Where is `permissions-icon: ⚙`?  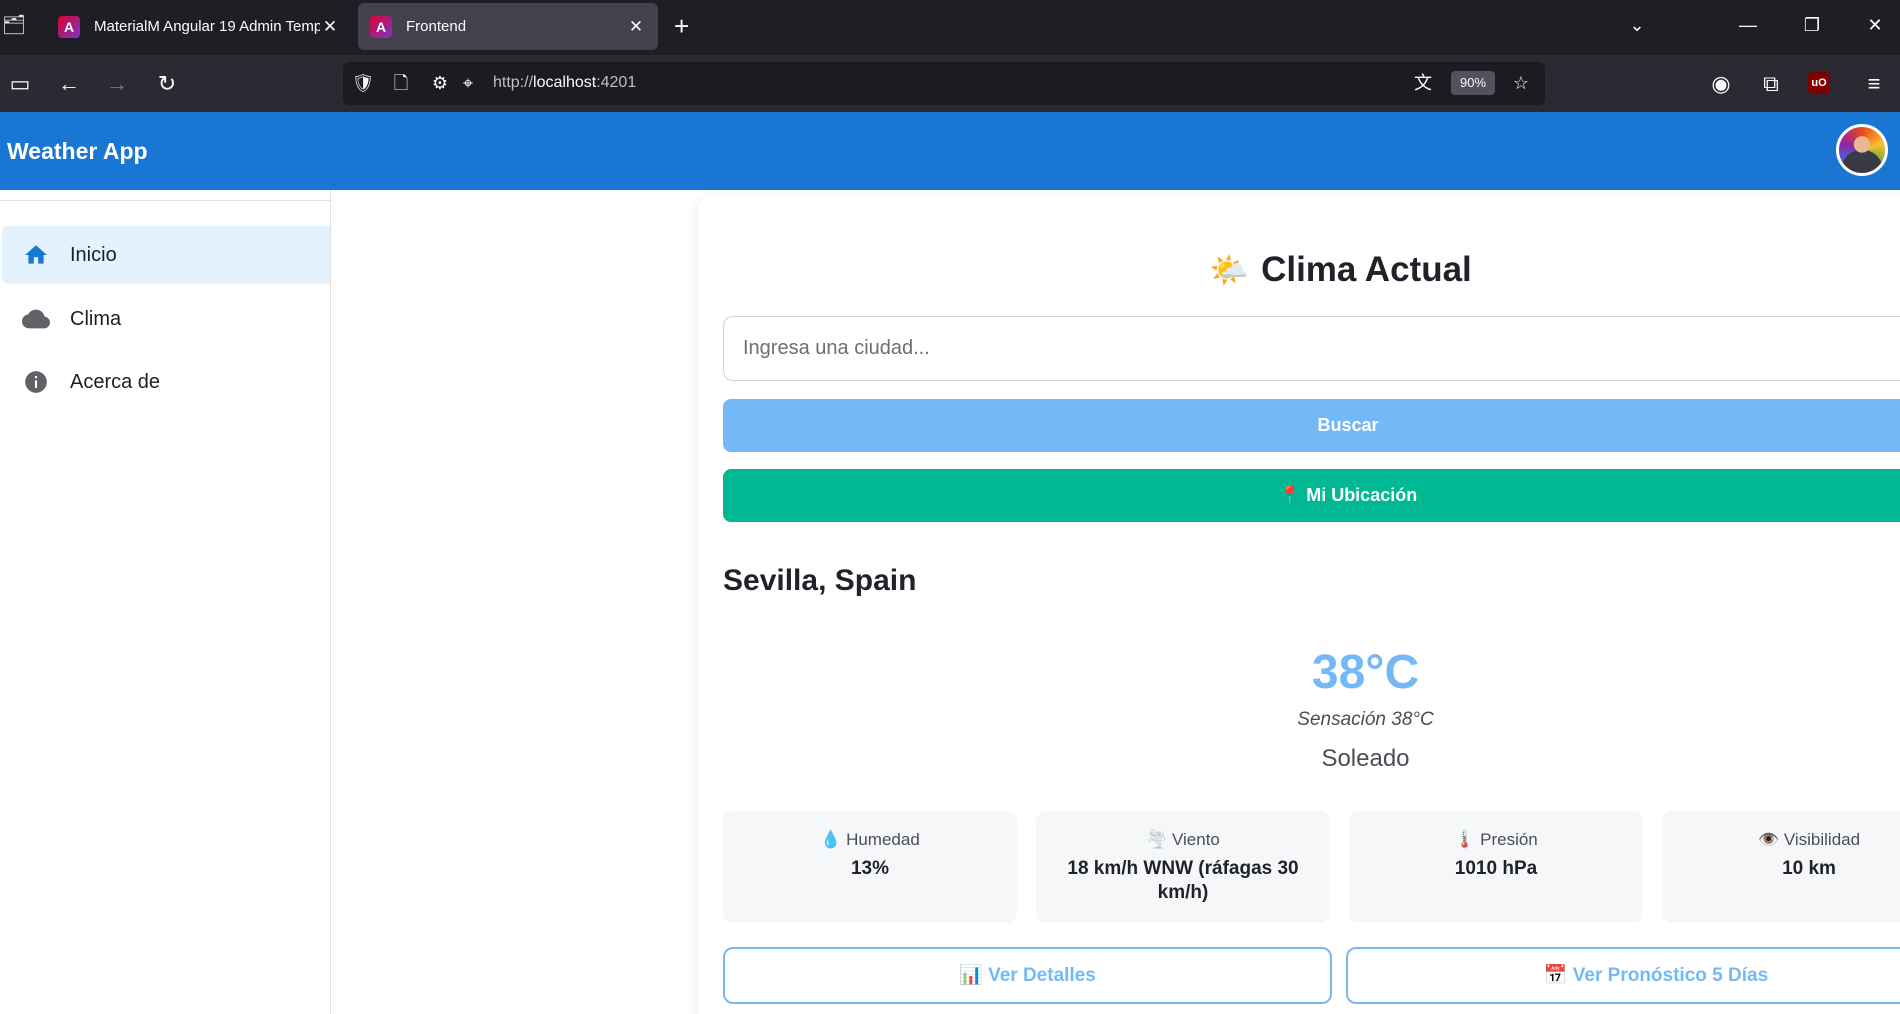
permissions-icon: ⚙ is located at coordinates (440, 83).